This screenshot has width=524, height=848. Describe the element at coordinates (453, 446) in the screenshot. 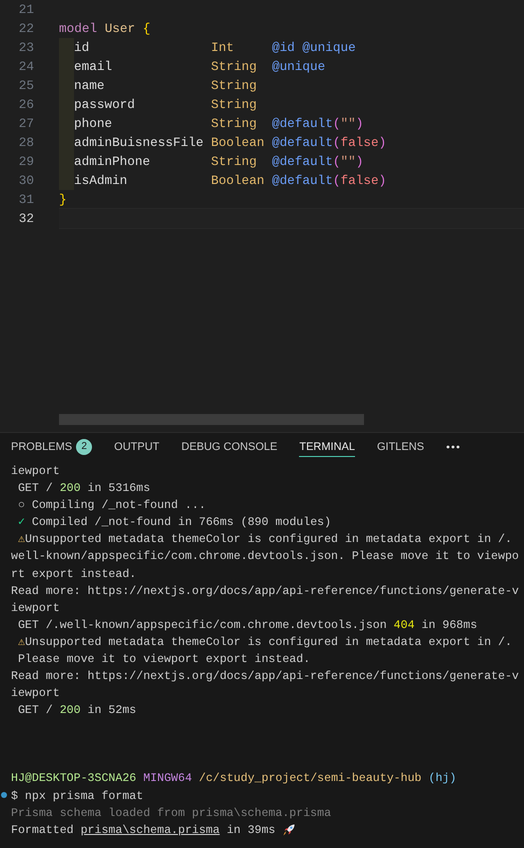

I see `more-icon` at that location.